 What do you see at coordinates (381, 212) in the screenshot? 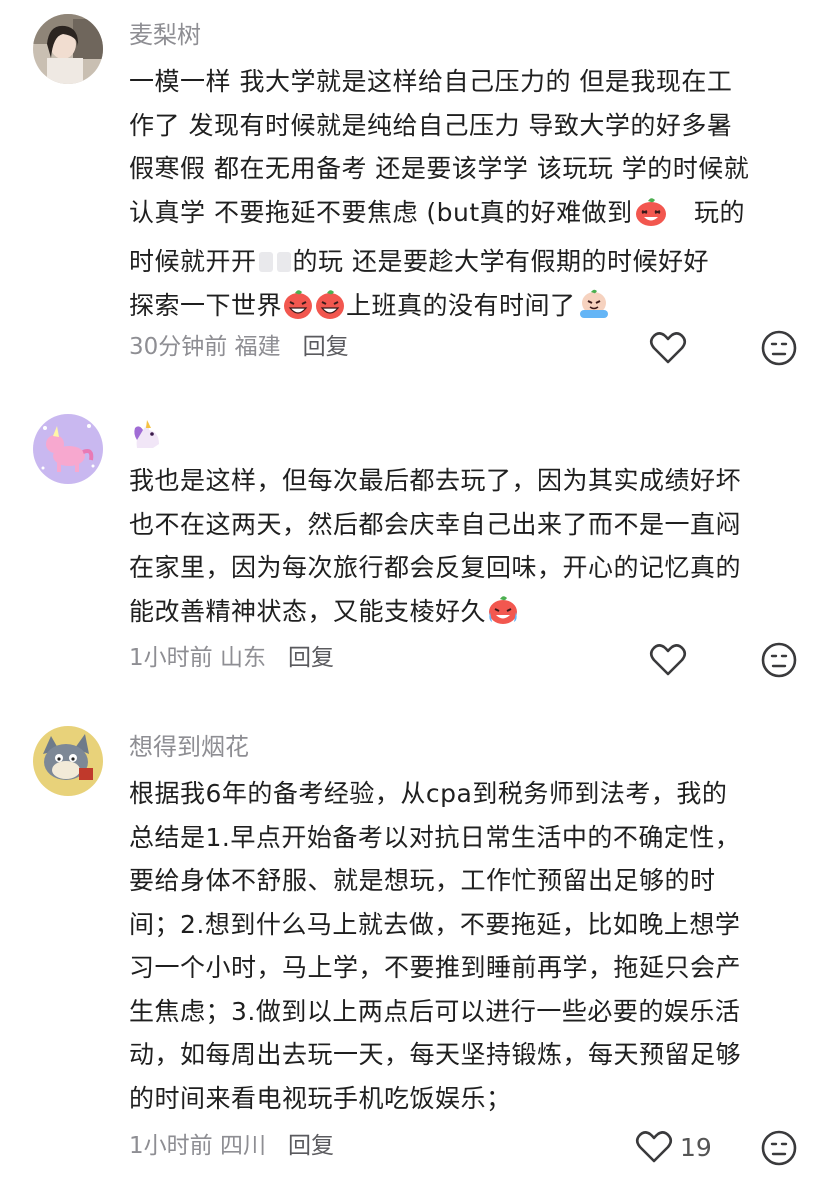
I see `comment-line: 认真学 不要拖延不要焦虑 (but真的好难做到` at bounding box center [381, 212].